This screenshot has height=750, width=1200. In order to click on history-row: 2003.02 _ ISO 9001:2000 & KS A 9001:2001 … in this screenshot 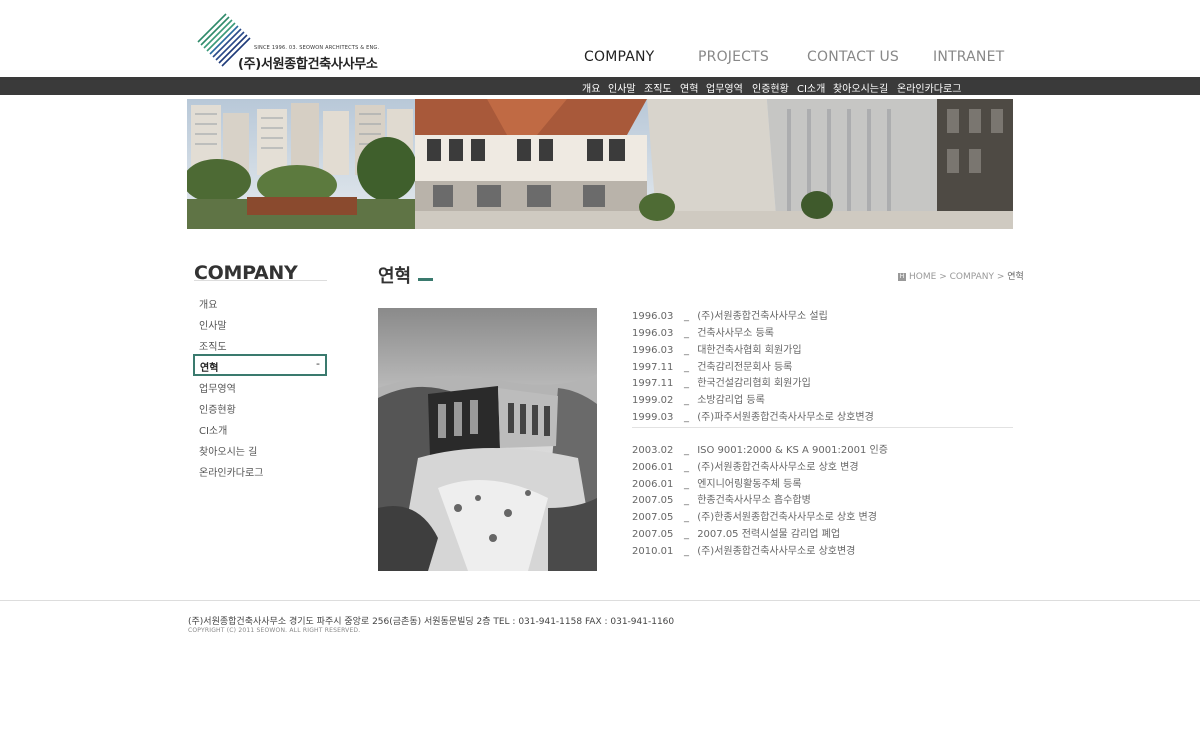, I will do `click(760, 448)`.